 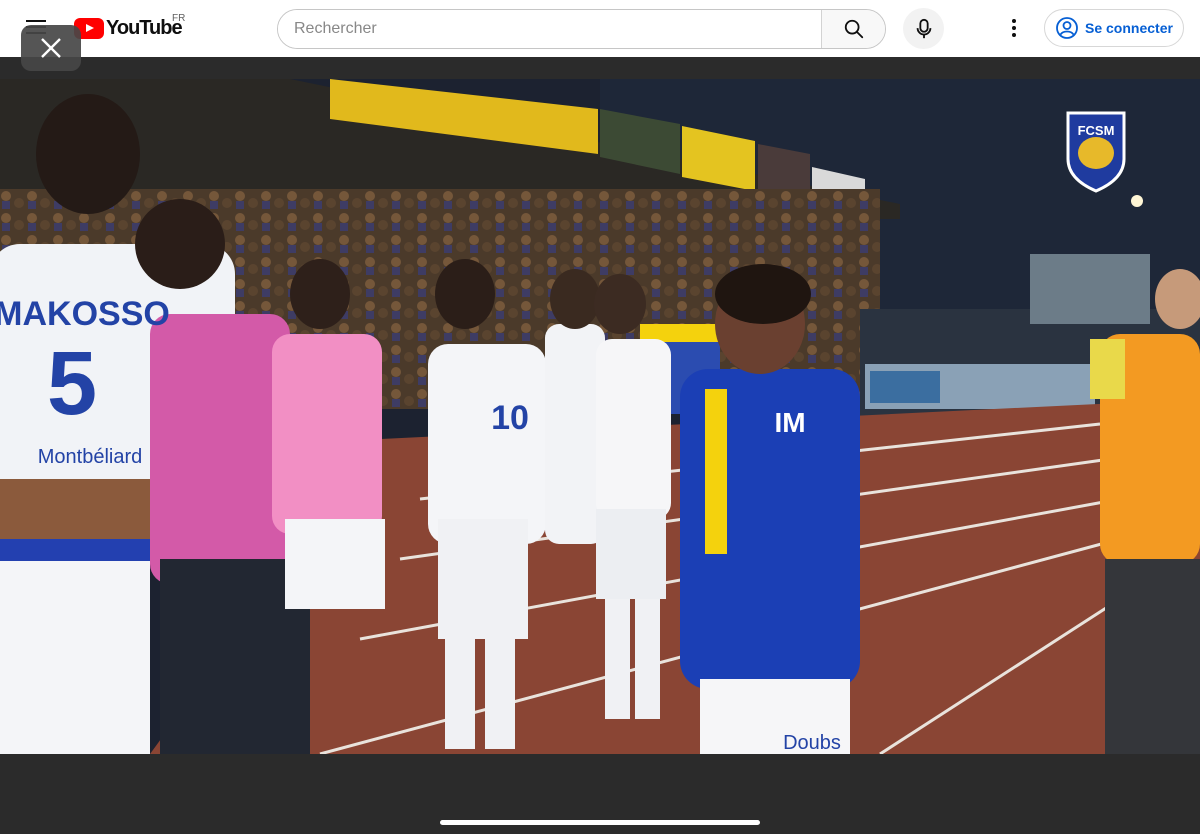 I want to click on close-icon, so click(x=51, y=48).